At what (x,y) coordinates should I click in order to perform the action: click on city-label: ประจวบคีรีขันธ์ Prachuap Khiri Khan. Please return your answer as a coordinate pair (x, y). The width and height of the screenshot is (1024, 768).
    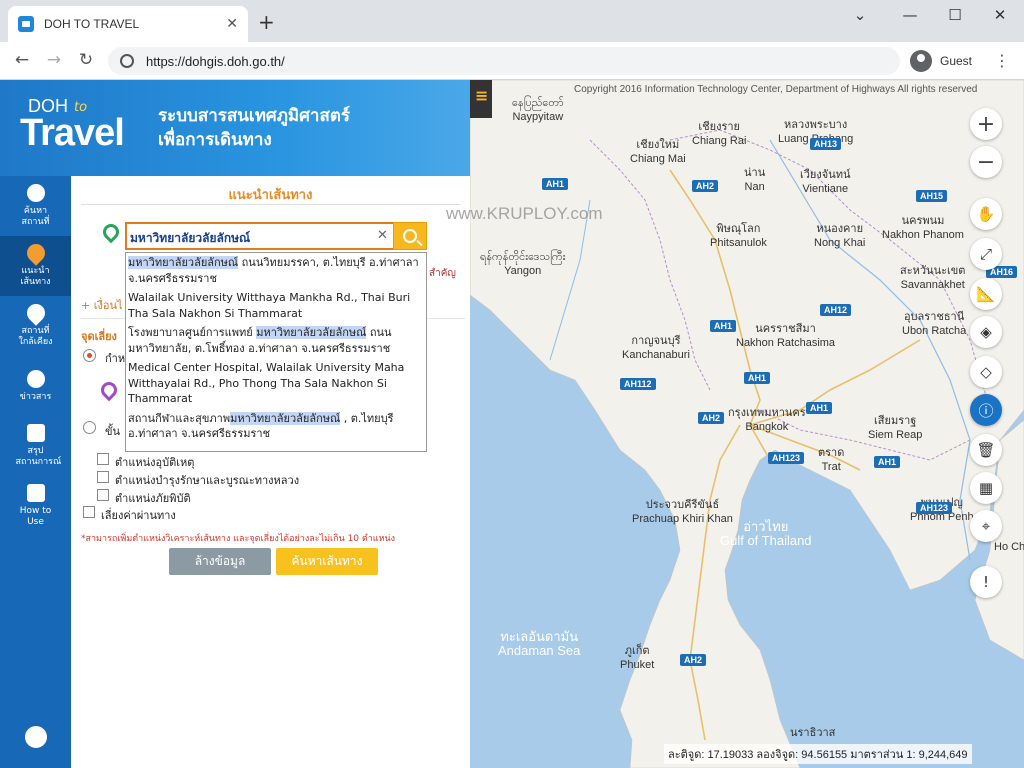
    Looking at the image, I should click on (682, 512).